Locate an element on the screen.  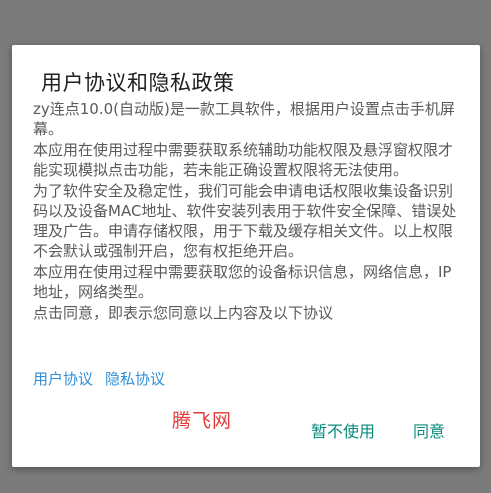
dialog-title: 用户协议和隐私政策 is located at coordinates (138, 83).